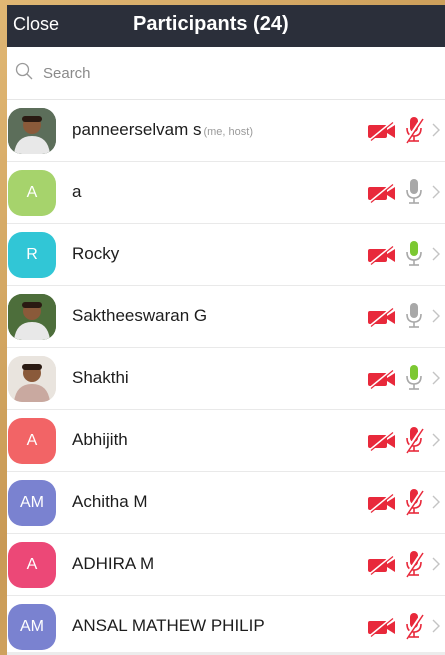 The width and height of the screenshot is (445, 655). Describe the element at coordinates (24, 71) in the screenshot. I see `search-icon` at that location.